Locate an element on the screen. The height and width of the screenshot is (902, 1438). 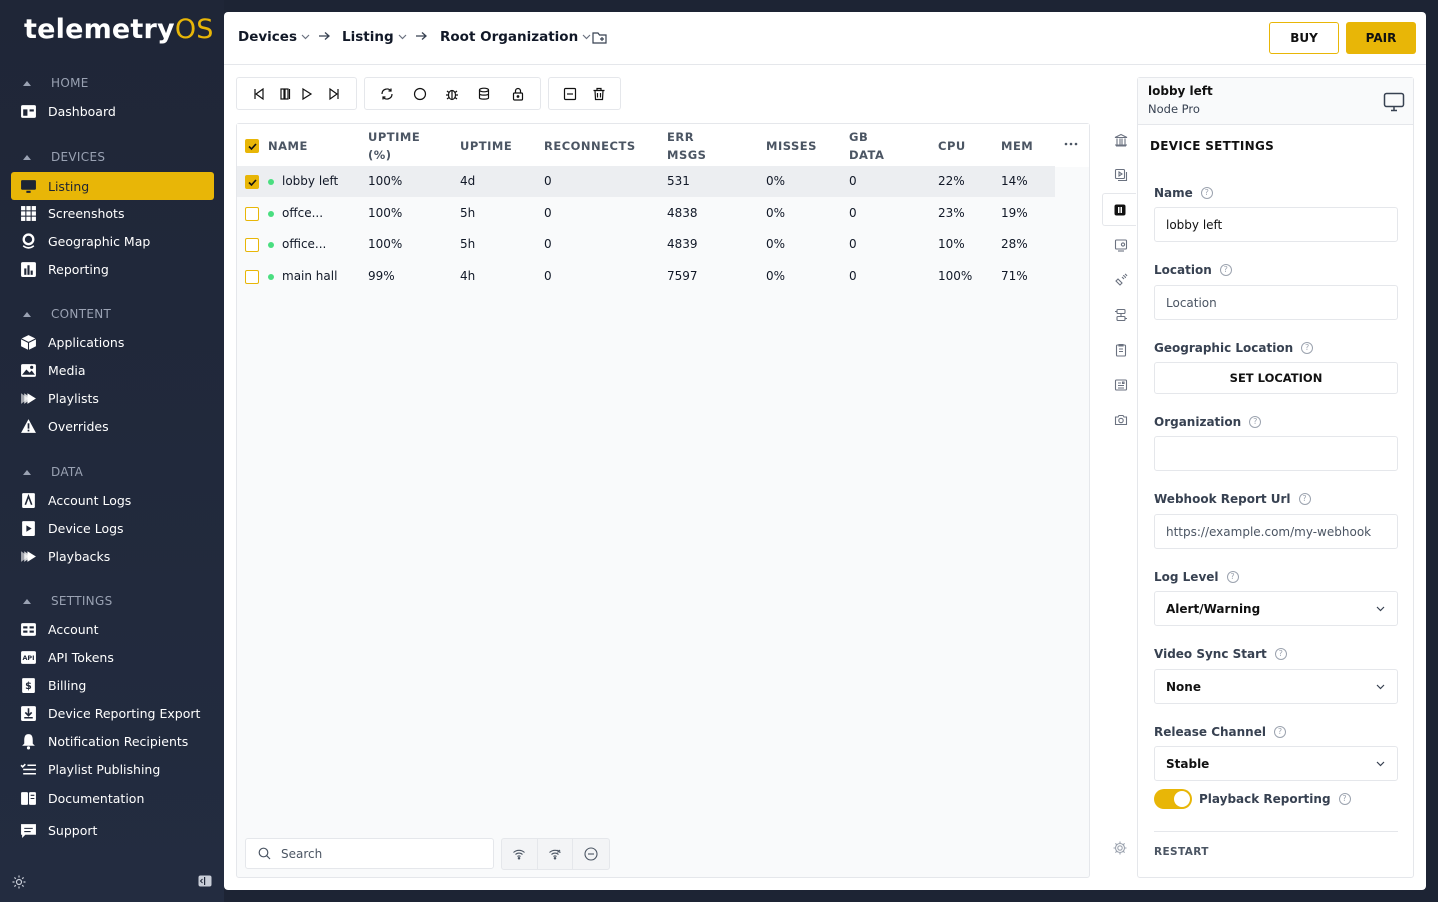
sidebar-collapse-icon is located at coordinates (205, 881).